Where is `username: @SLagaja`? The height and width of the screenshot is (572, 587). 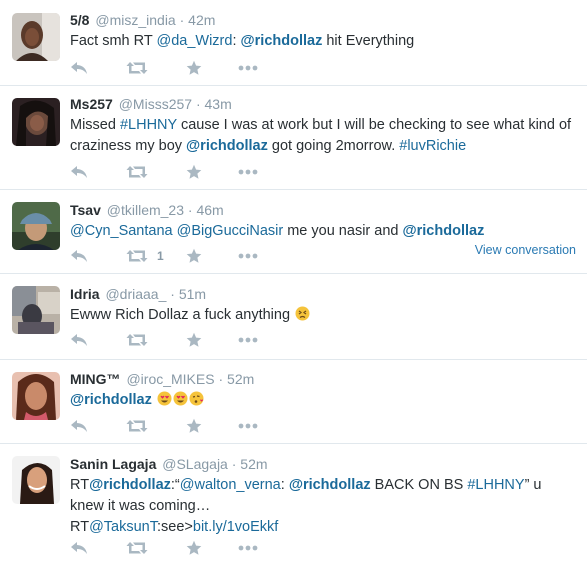 username: @SLagaja is located at coordinates (195, 464).